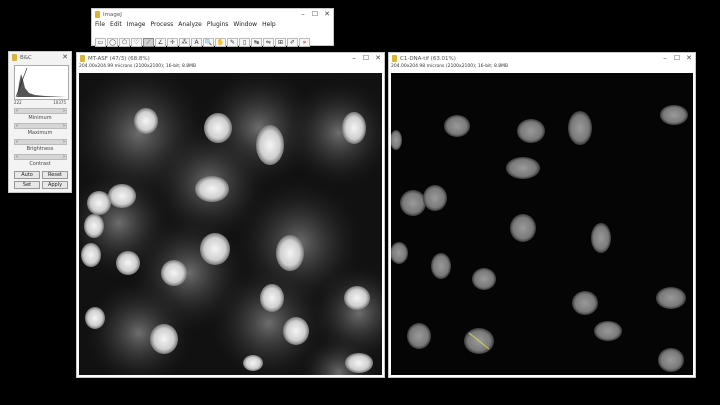  What do you see at coordinates (269, 24) in the screenshot?
I see `menu-help: Help` at bounding box center [269, 24].